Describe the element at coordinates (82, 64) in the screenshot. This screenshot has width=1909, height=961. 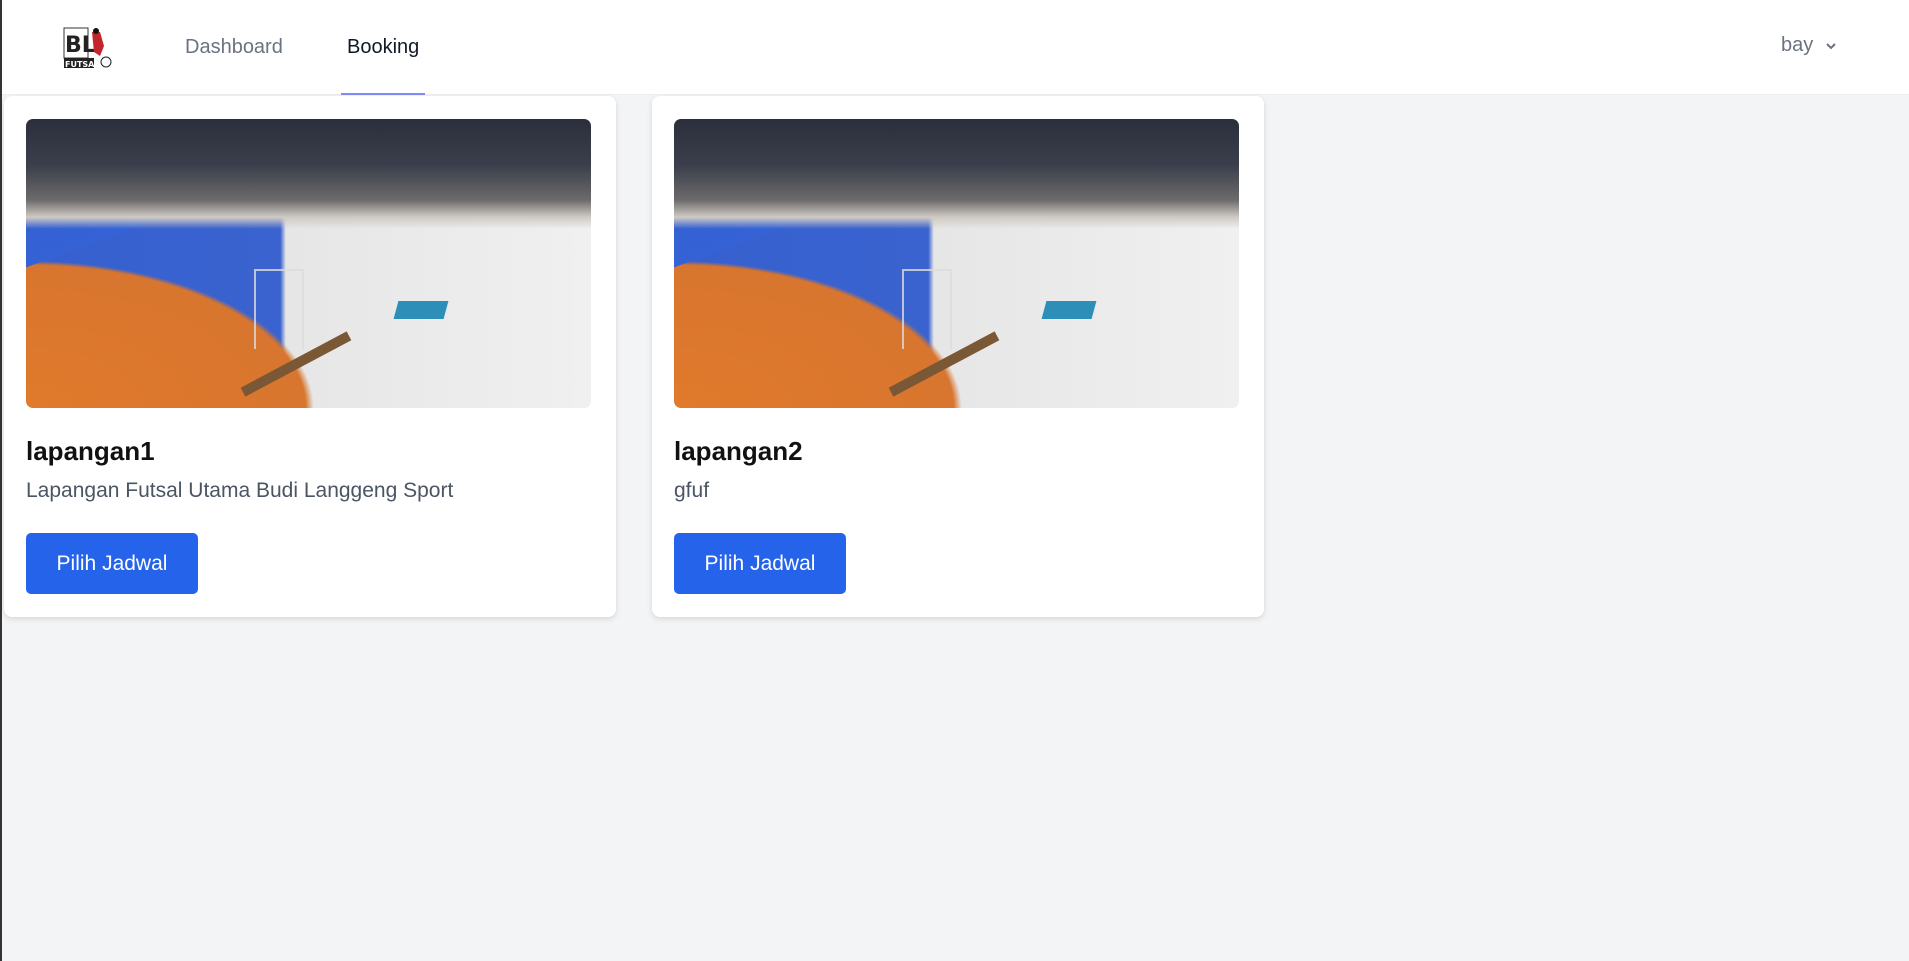
I see `svg-text: FUTSAL` at that location.